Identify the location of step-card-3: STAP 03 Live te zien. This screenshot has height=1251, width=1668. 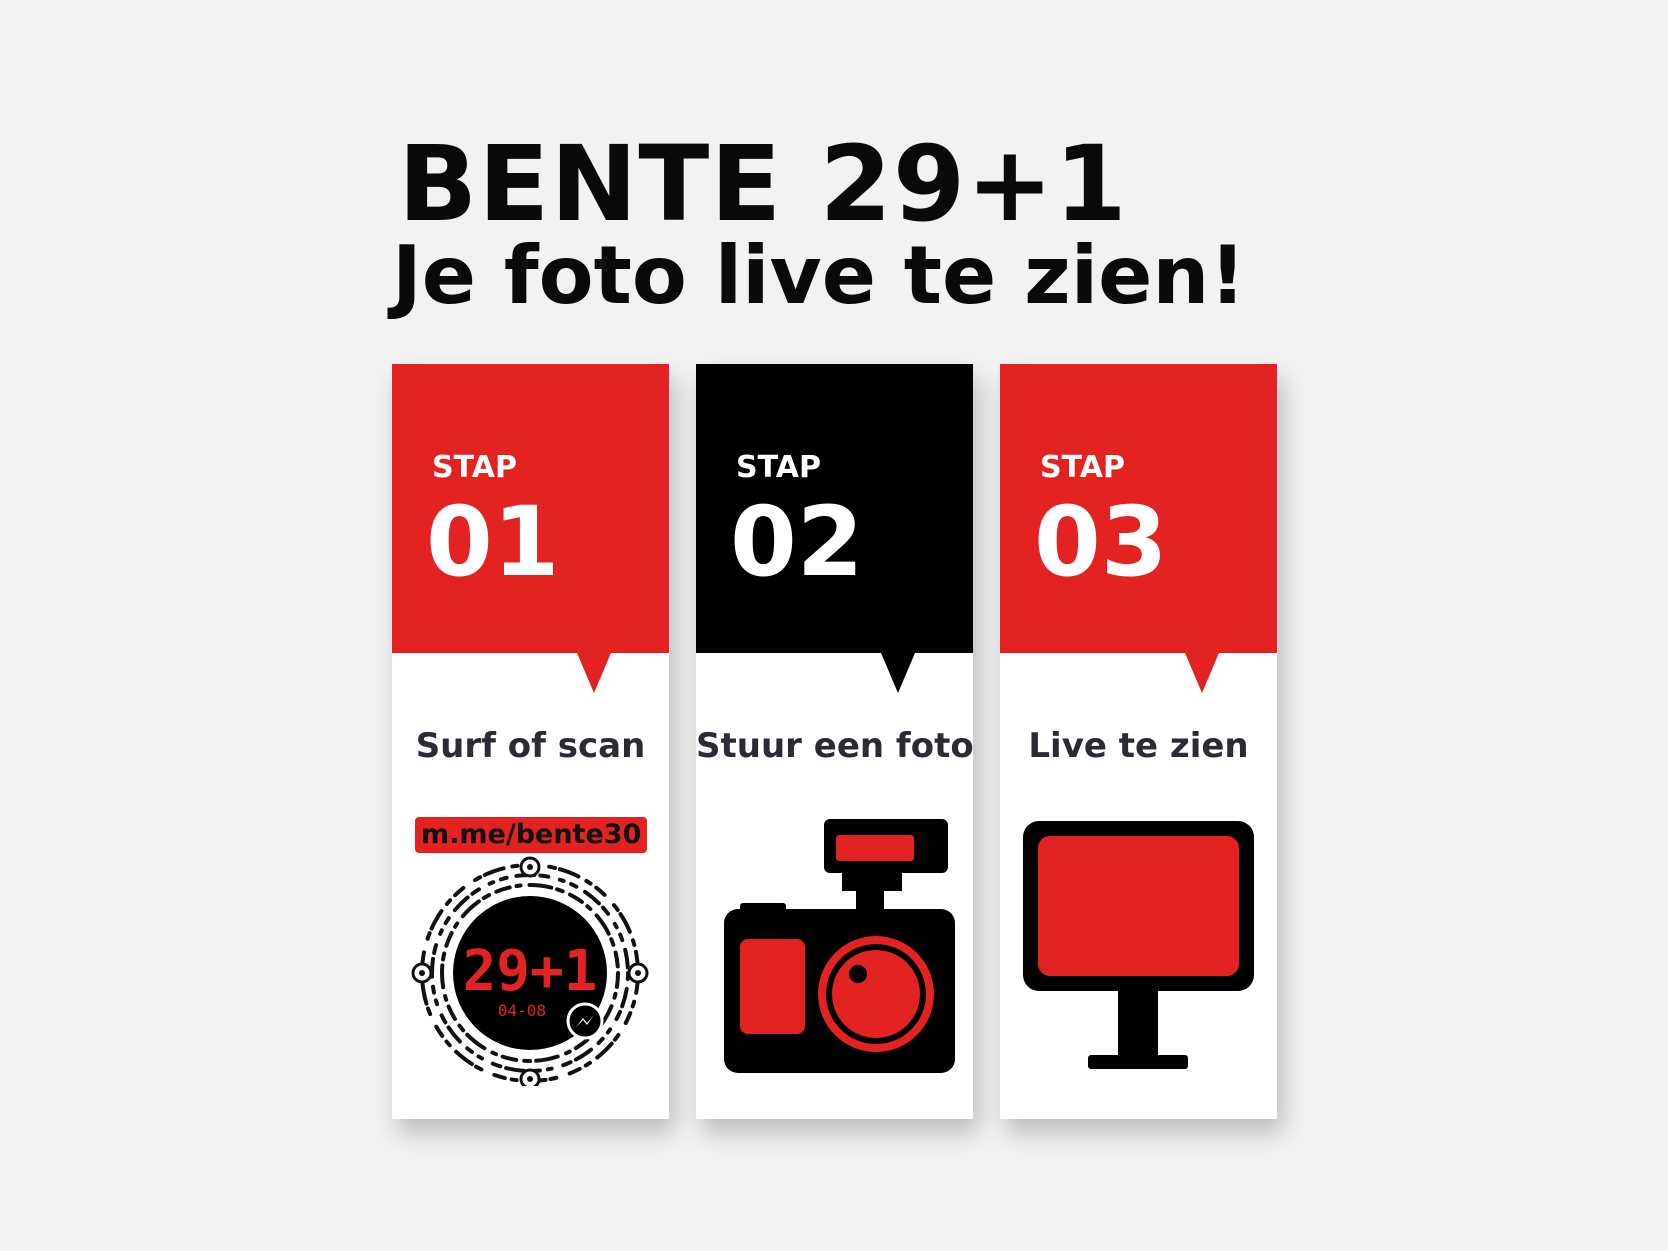
(1138, 741).